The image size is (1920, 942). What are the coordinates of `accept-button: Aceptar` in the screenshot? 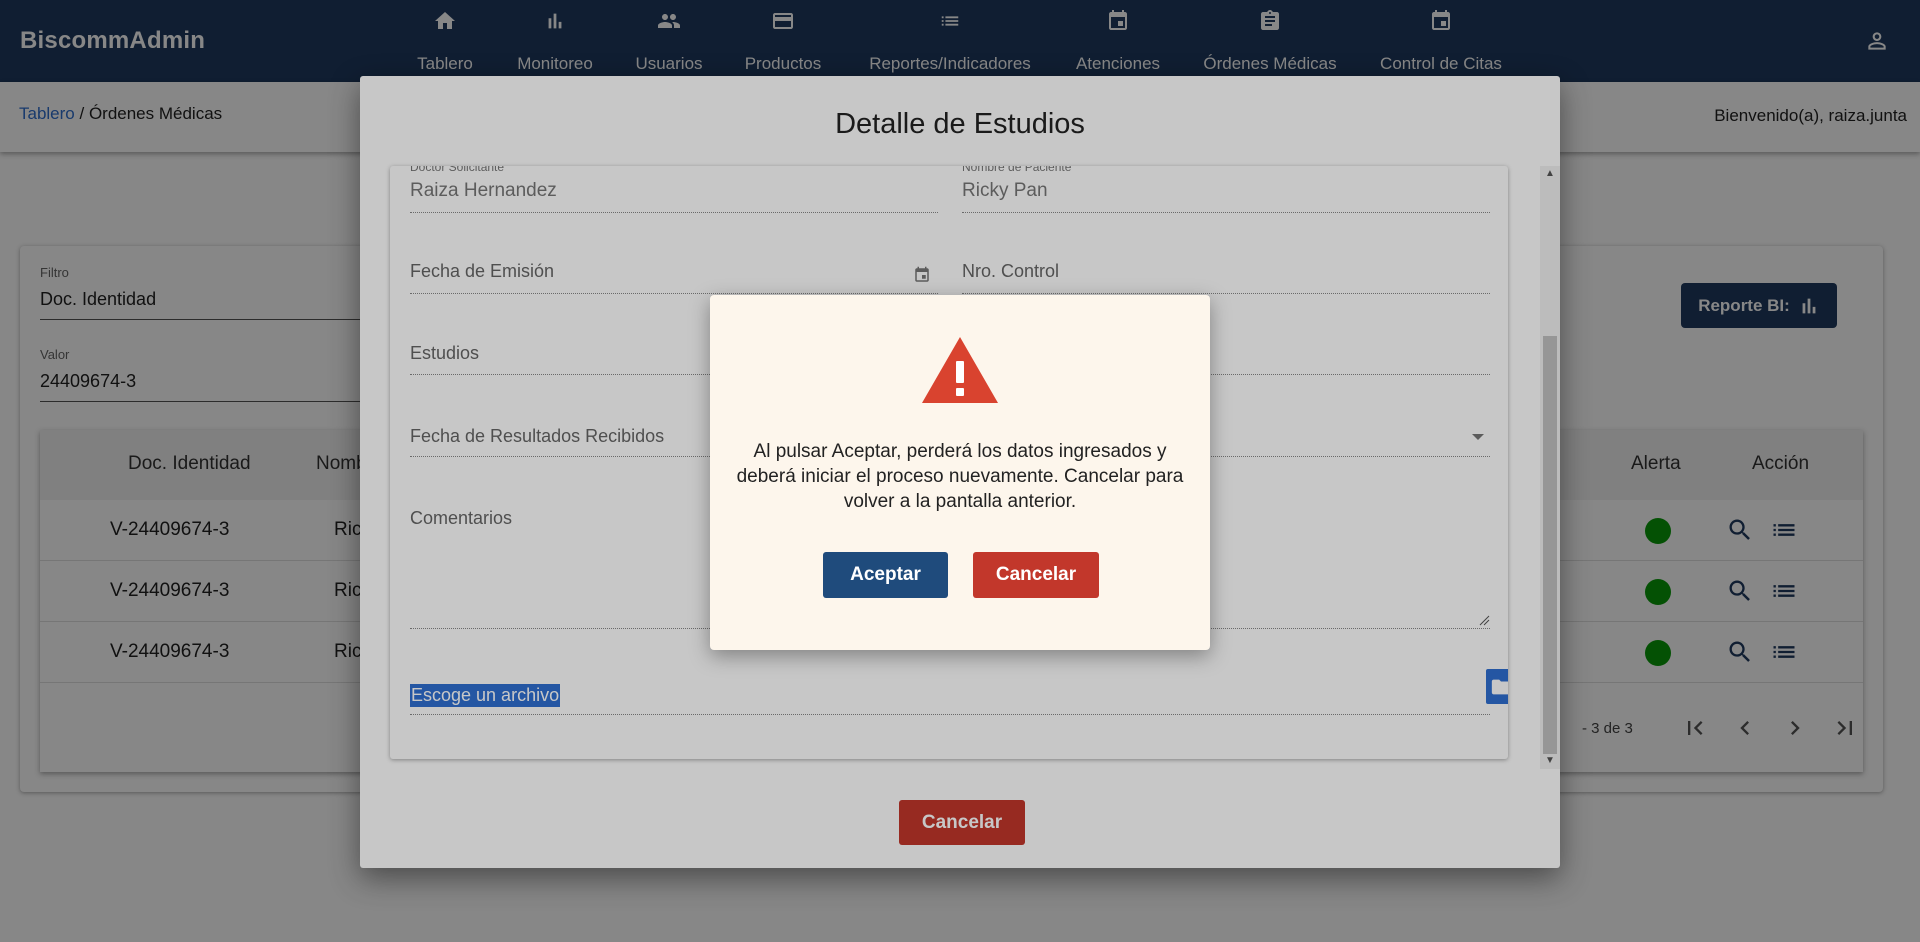 It's located at (885, 575).